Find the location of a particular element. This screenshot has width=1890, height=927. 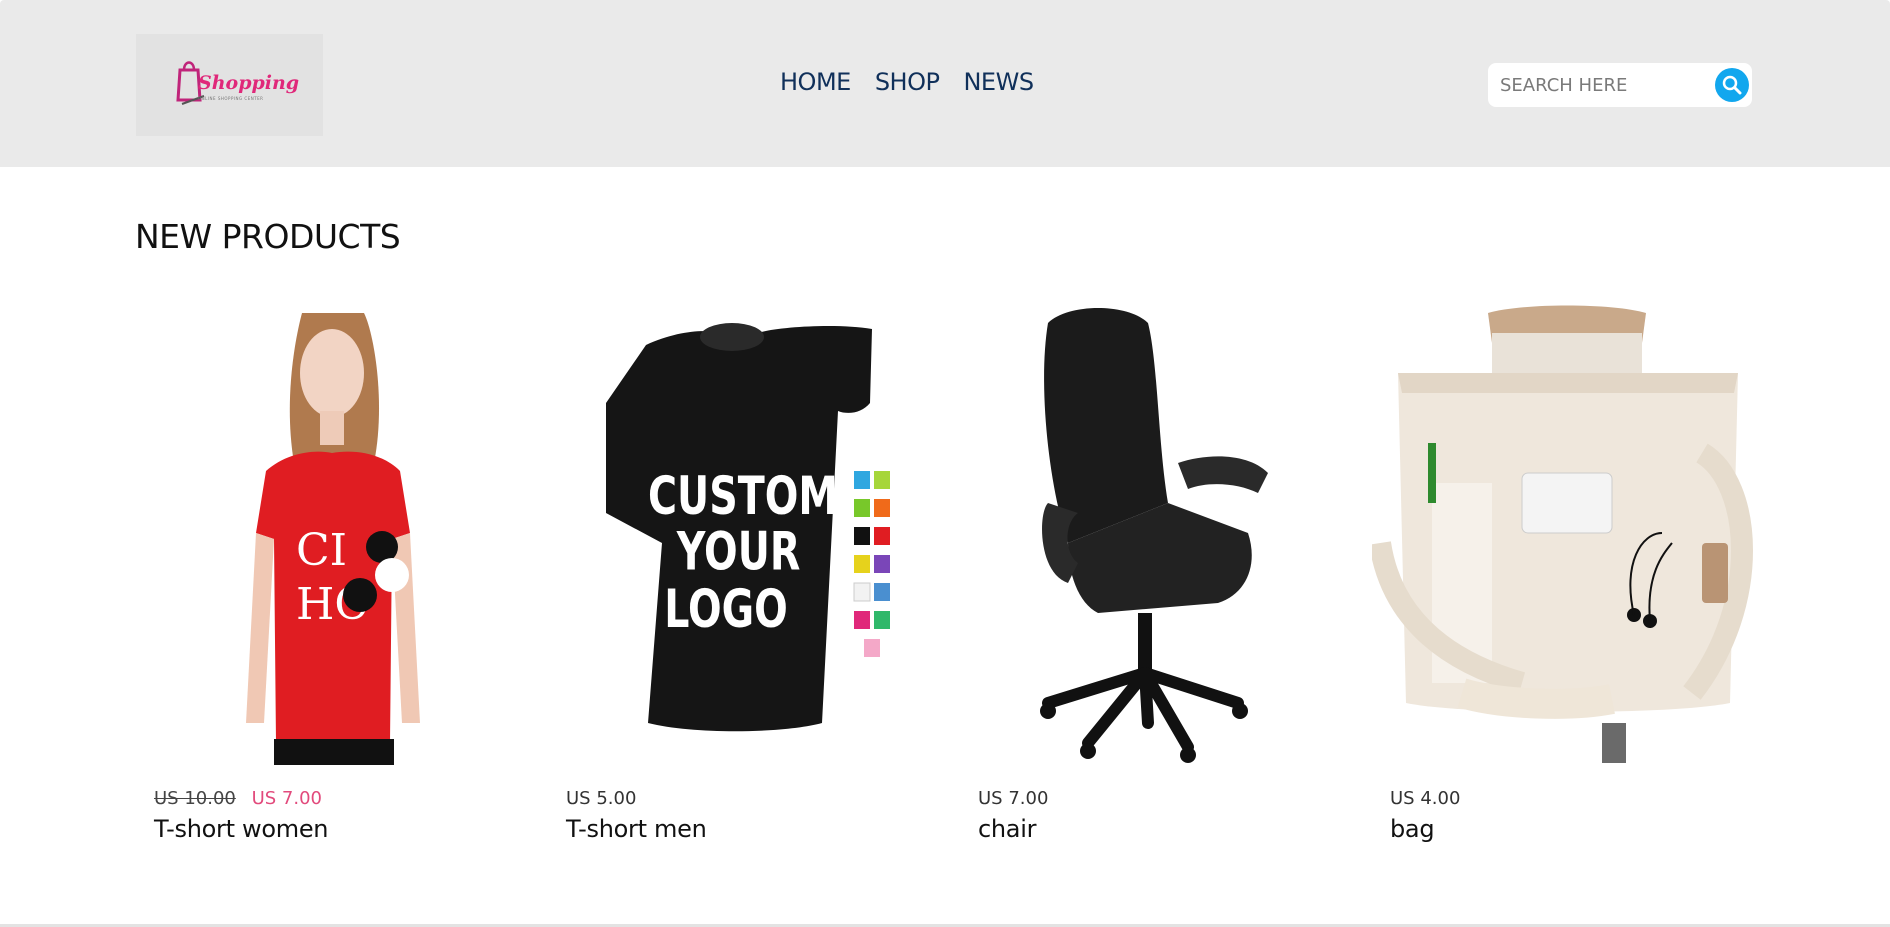

price: US 4.00 is located at coordinates (1425, 798).